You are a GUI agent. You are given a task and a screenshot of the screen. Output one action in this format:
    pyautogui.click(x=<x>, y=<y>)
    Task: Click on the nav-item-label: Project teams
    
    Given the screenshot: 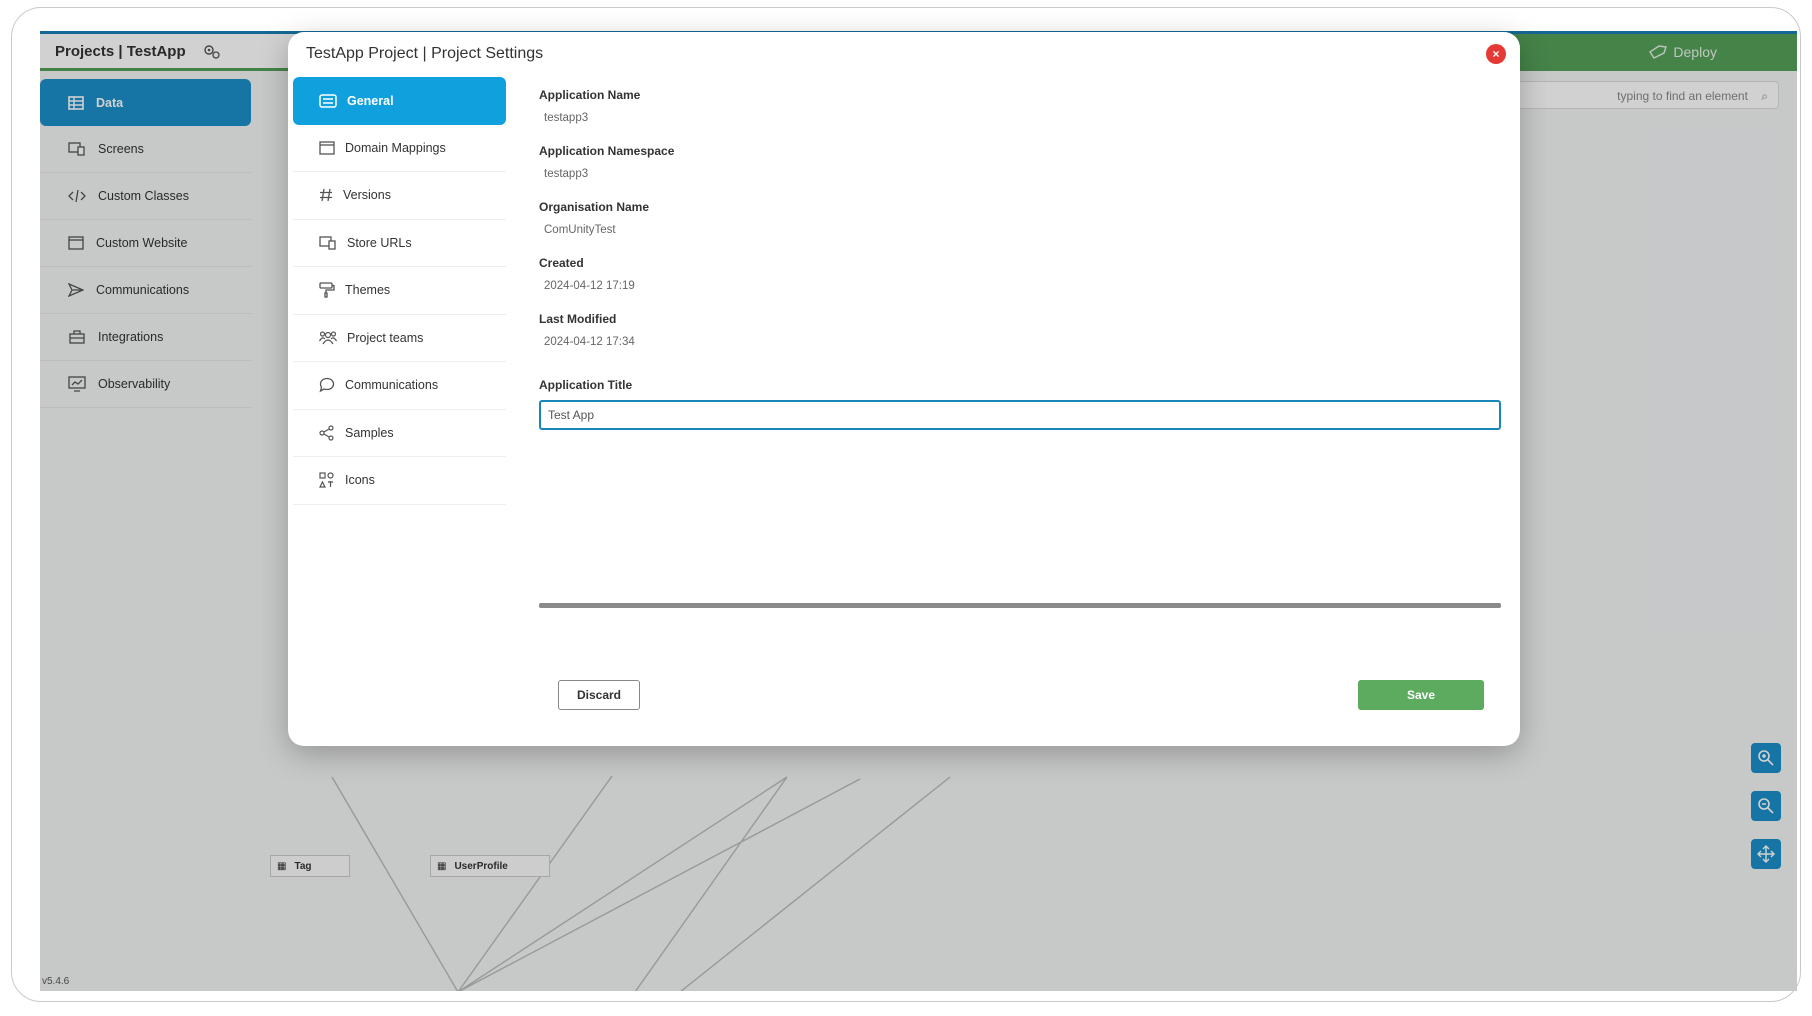 What is the action you would take?
    pyautogui.click(x=385, y=337)
    